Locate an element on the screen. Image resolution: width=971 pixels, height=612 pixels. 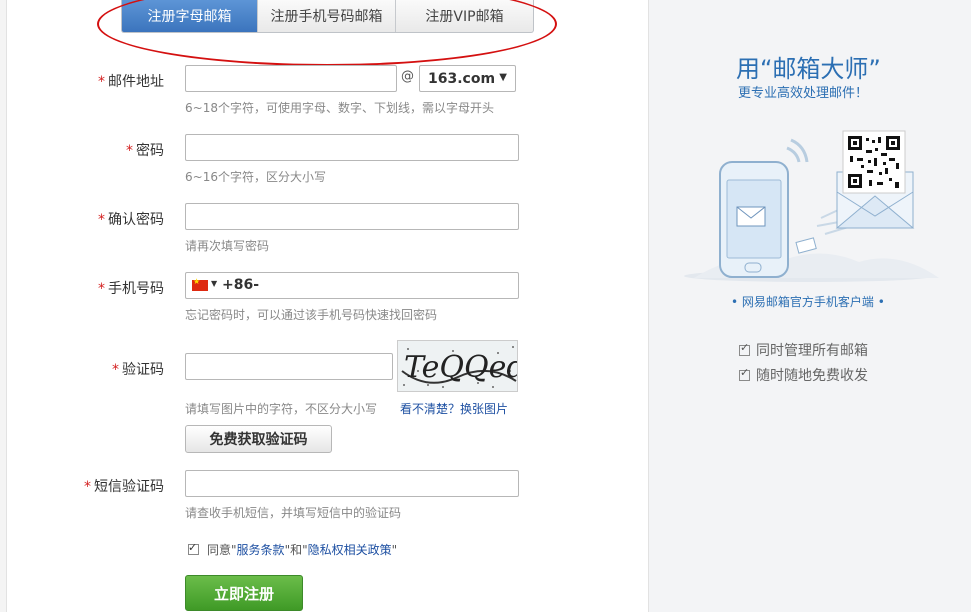
feature-text: 同时管理所有邮箱 is located at coordinates (812, 351).